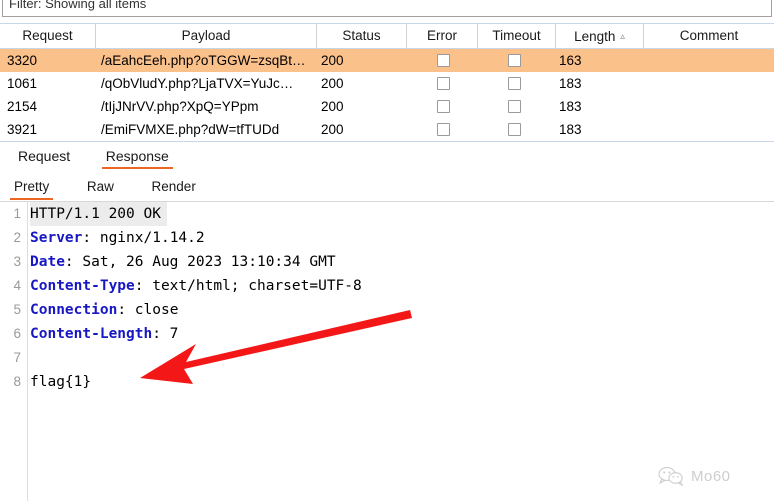 The width and height of the screenshot is (774, 501). I want to click on response-line: 6 Content-Length: 7, so click(387, 334).